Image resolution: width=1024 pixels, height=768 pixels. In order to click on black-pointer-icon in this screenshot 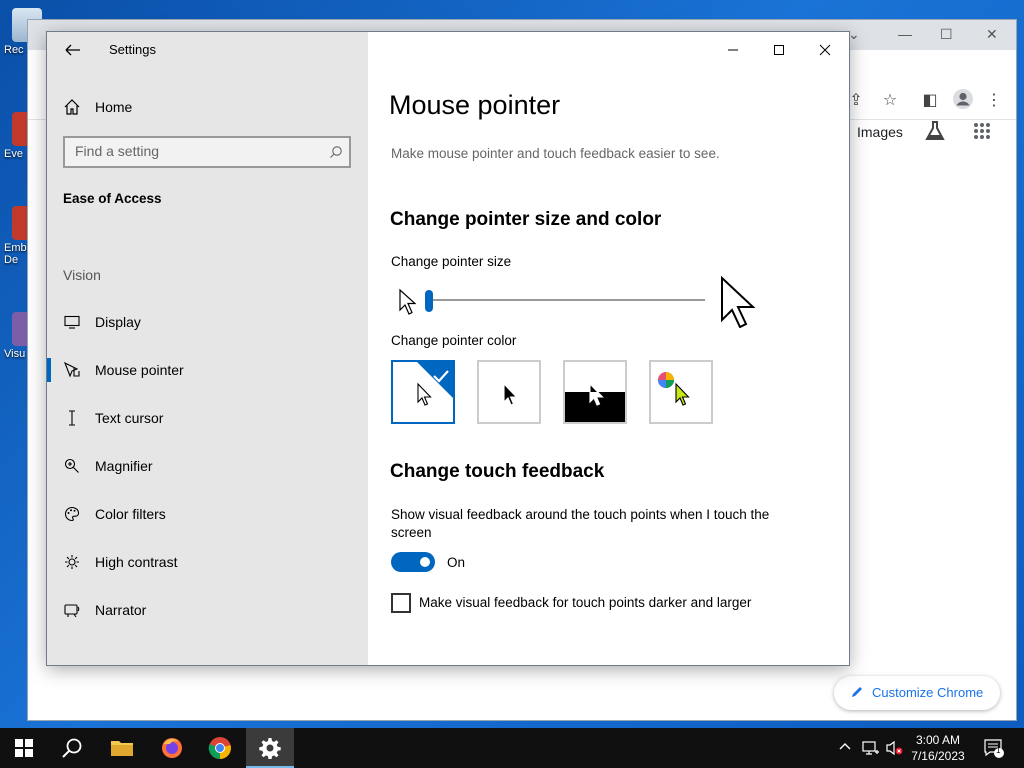, I will do `click(510, 394)`.